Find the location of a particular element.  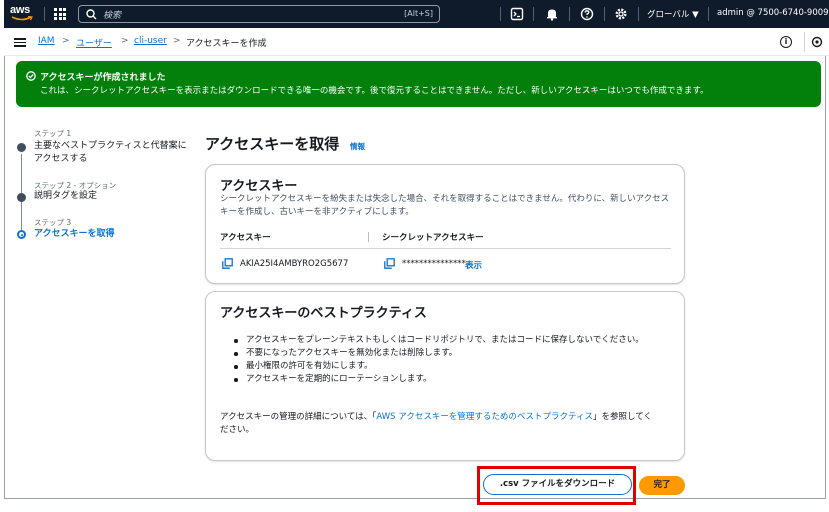

copy-access-key-icon is located at coordinates (227, 263).